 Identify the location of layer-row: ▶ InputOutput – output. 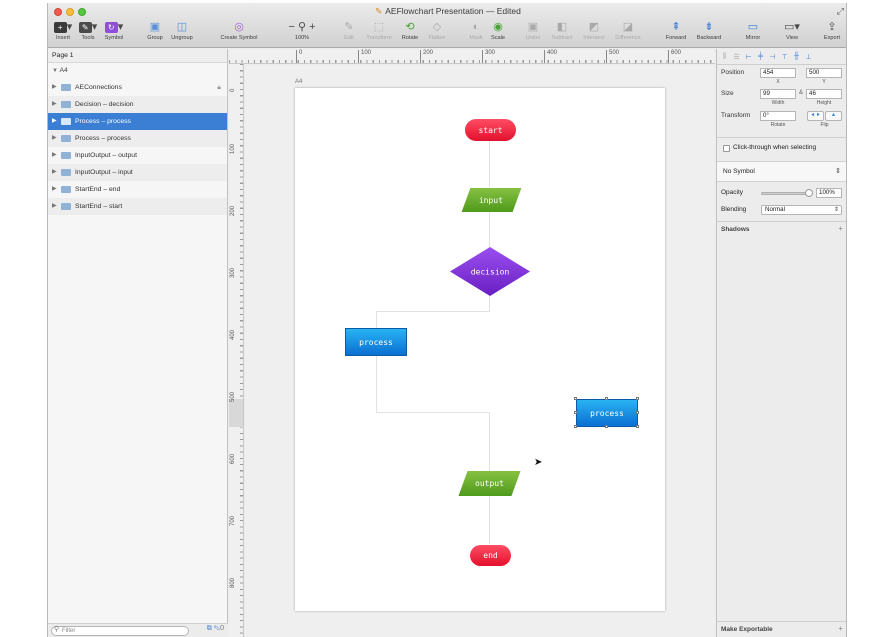
(137, 155).